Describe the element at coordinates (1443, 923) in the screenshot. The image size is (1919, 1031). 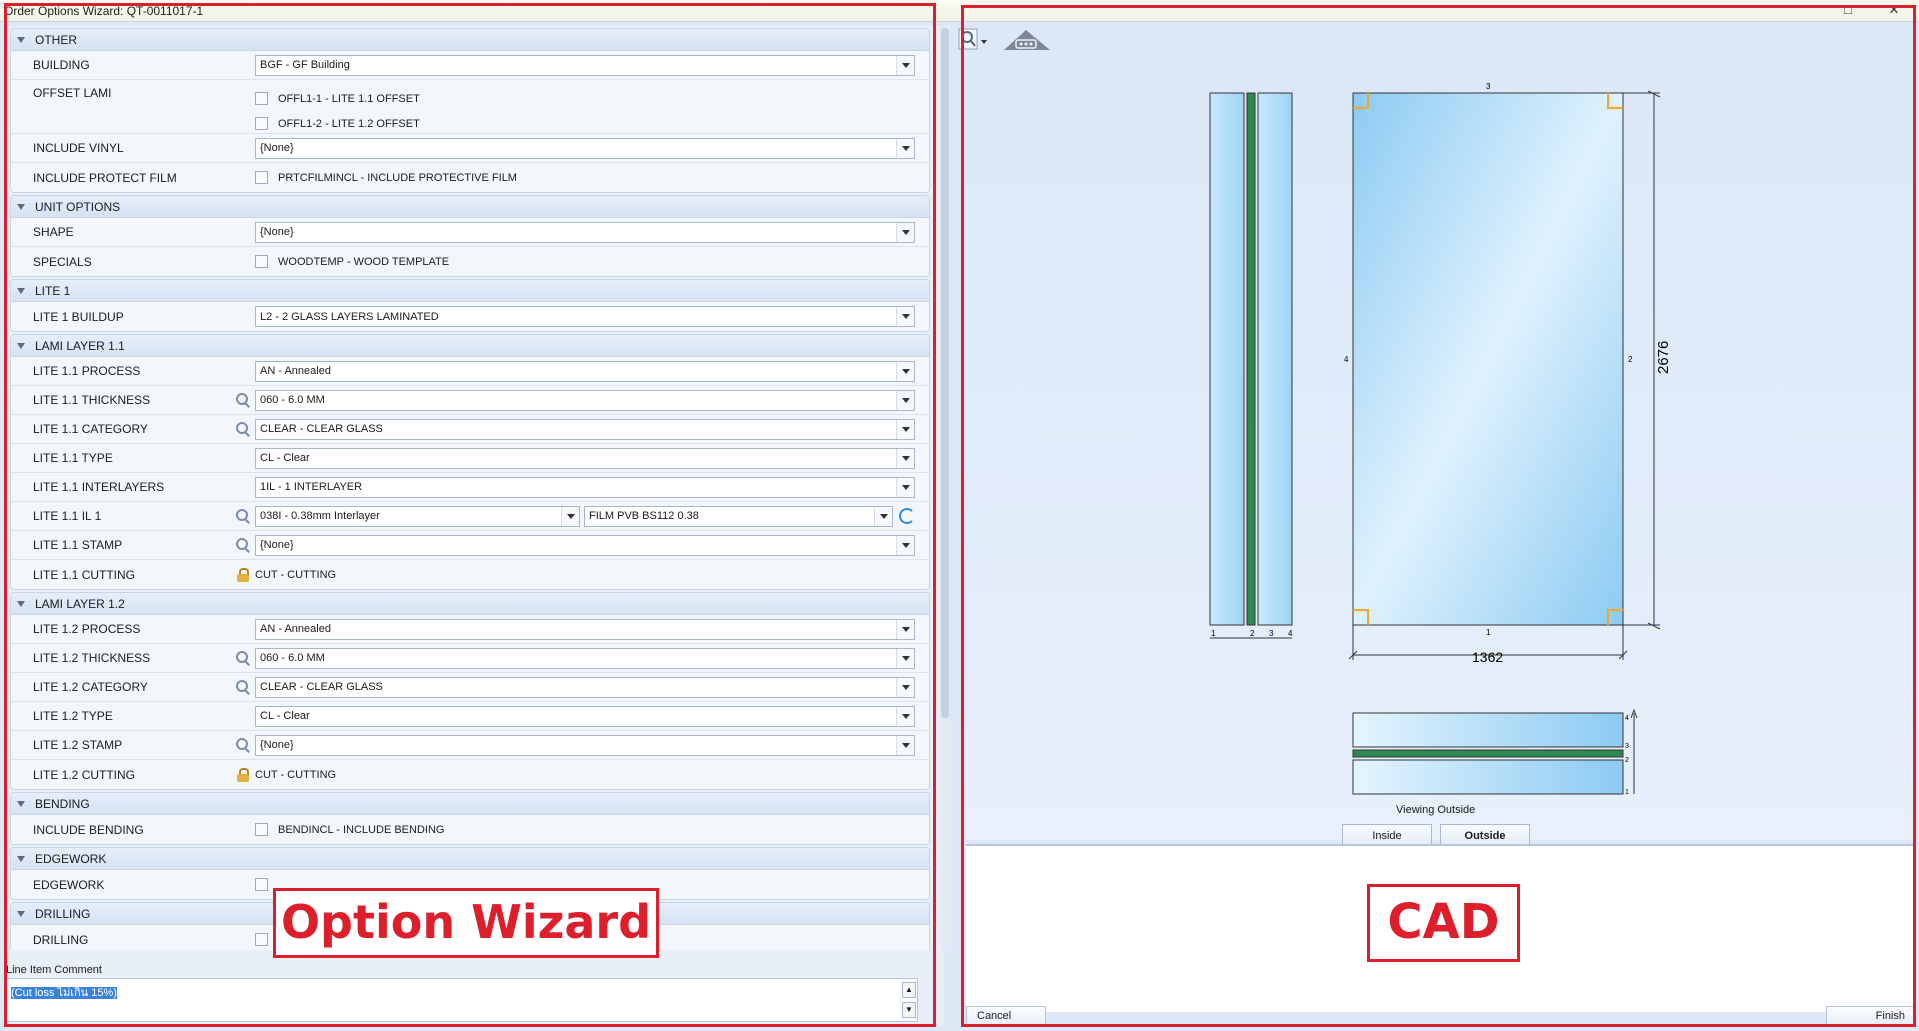
I see `cad-callout: CAD` at that location.